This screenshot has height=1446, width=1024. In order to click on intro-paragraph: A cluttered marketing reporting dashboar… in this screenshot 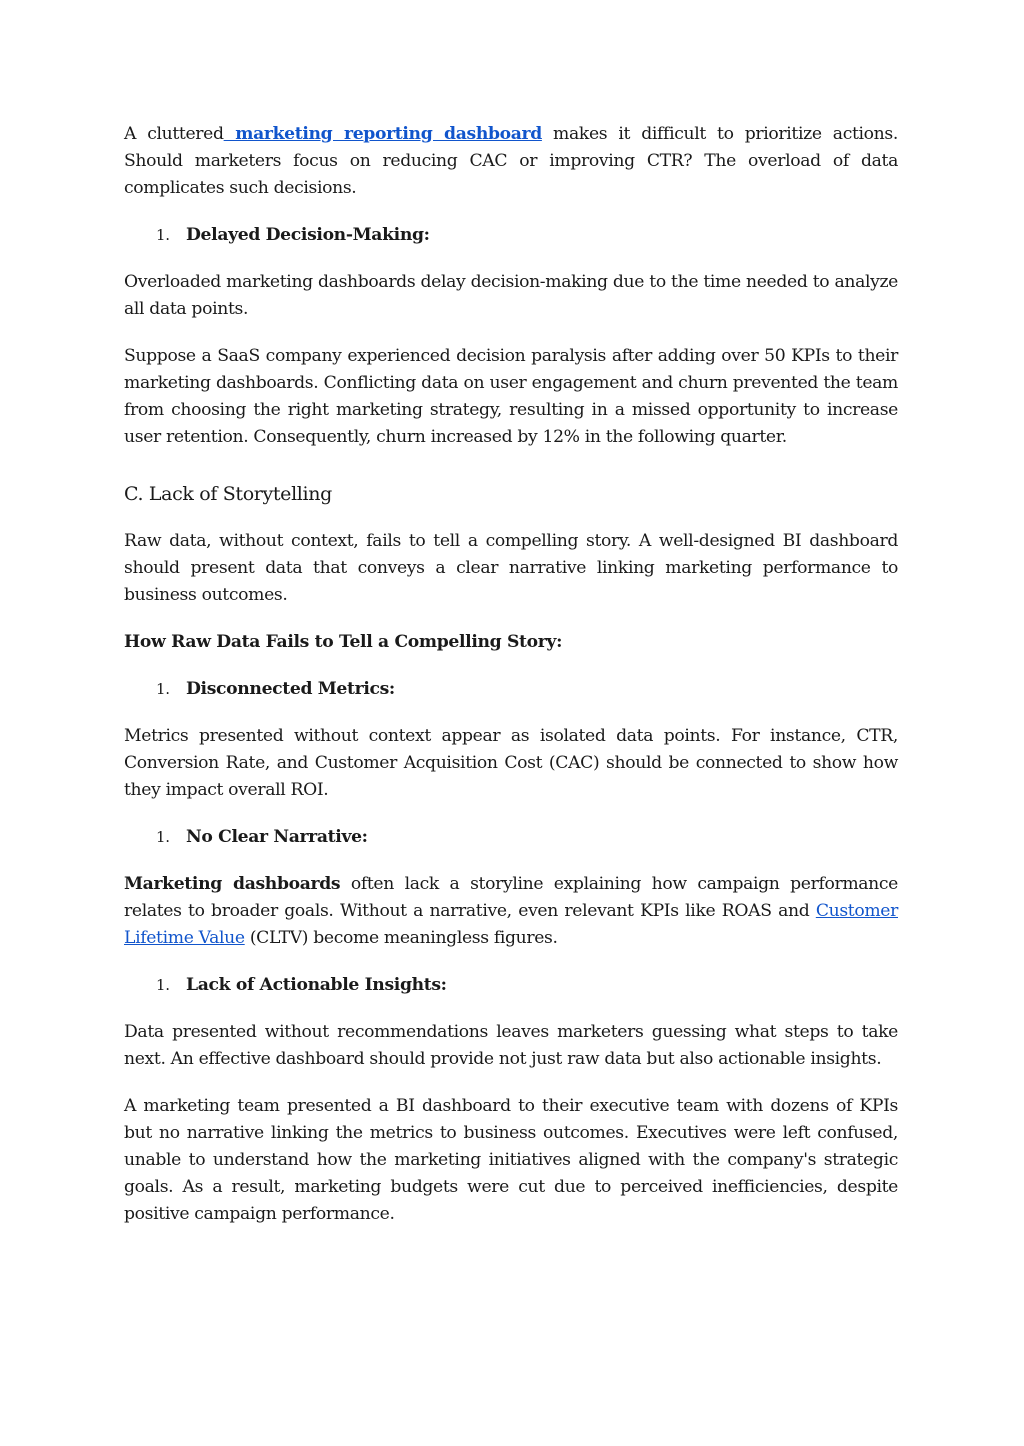, I will do `click(511, 161)`.